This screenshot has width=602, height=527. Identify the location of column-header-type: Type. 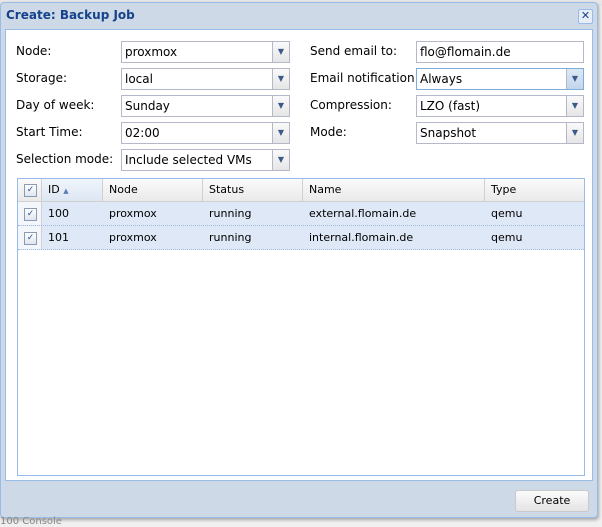
(534, 190).